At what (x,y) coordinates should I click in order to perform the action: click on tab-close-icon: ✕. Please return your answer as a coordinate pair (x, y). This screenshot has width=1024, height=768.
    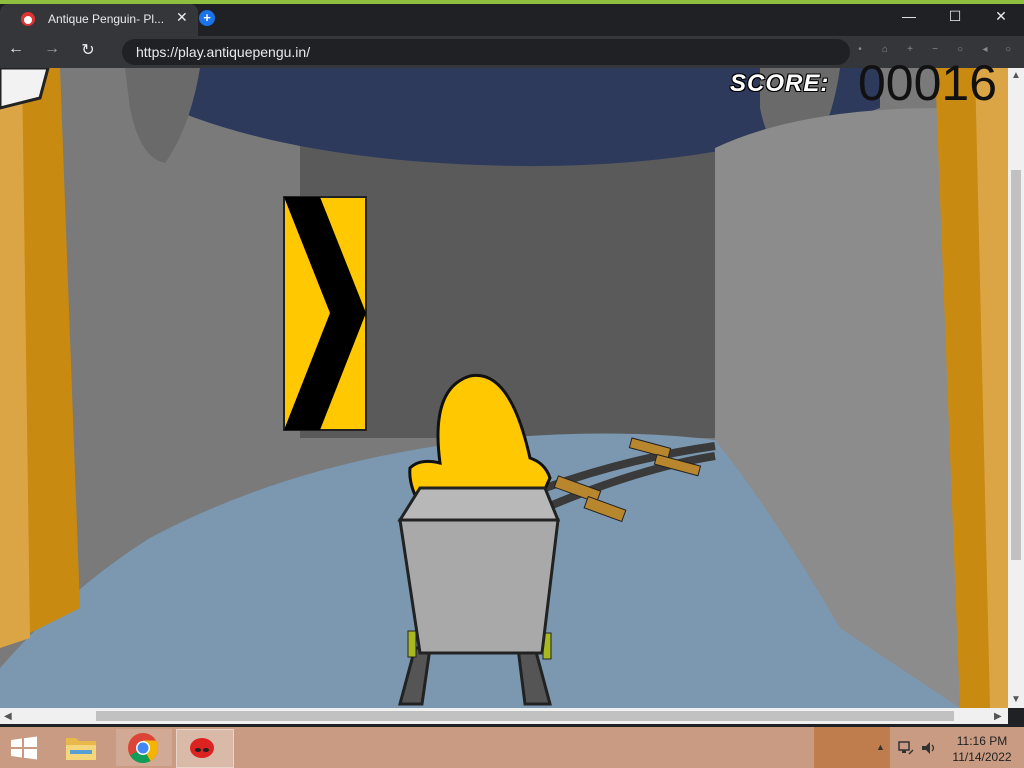
    Looking at the image, I should click on (182, 17).